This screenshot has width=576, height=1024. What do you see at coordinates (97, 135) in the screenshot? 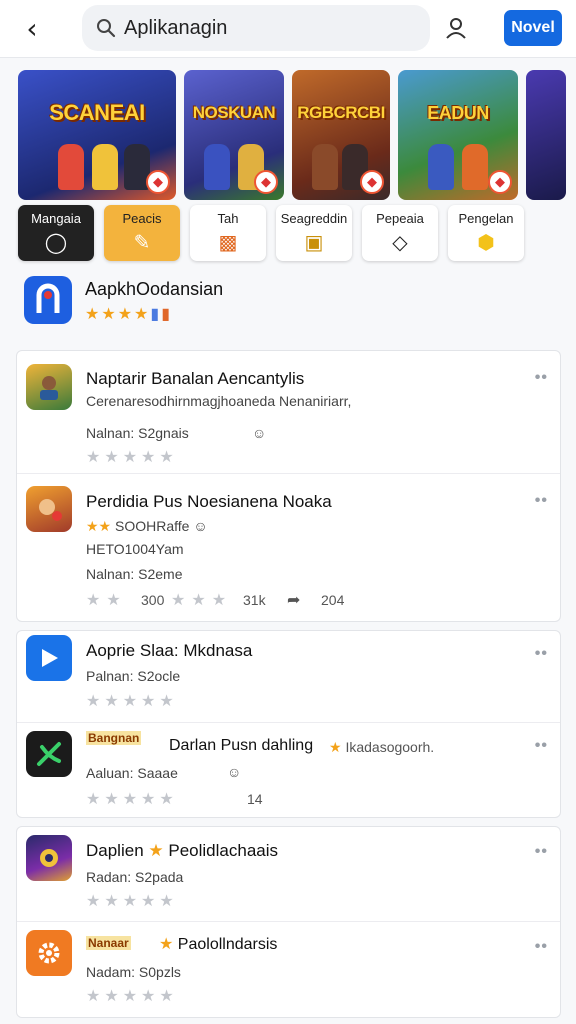
I see `banner-card: SCANEAI ◆` at bounding box center [97, 135].